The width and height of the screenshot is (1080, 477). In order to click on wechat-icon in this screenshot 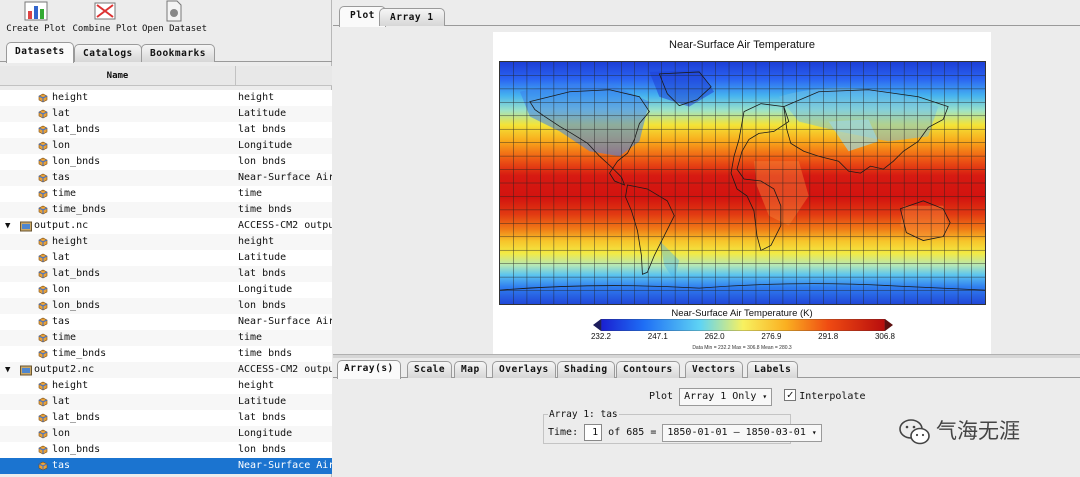, I will do `click(914, 432)`.